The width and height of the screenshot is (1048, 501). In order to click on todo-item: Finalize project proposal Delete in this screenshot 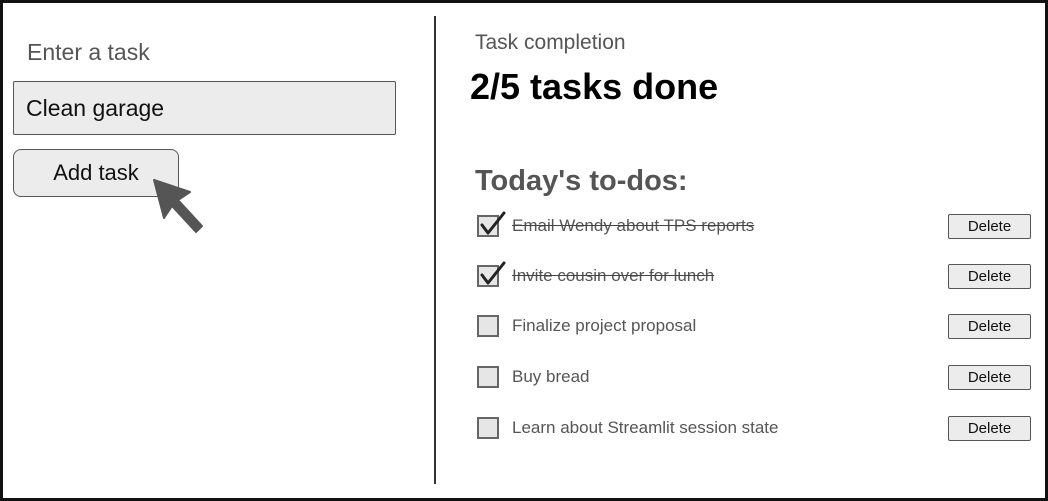, I will do `click(755, 326)`.